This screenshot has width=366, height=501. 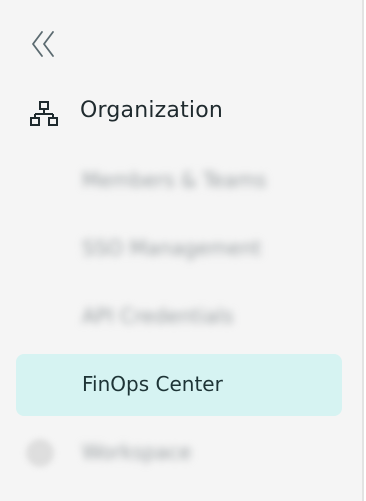 I want to click on section-organization: Organization, so click(x=180, y=114).